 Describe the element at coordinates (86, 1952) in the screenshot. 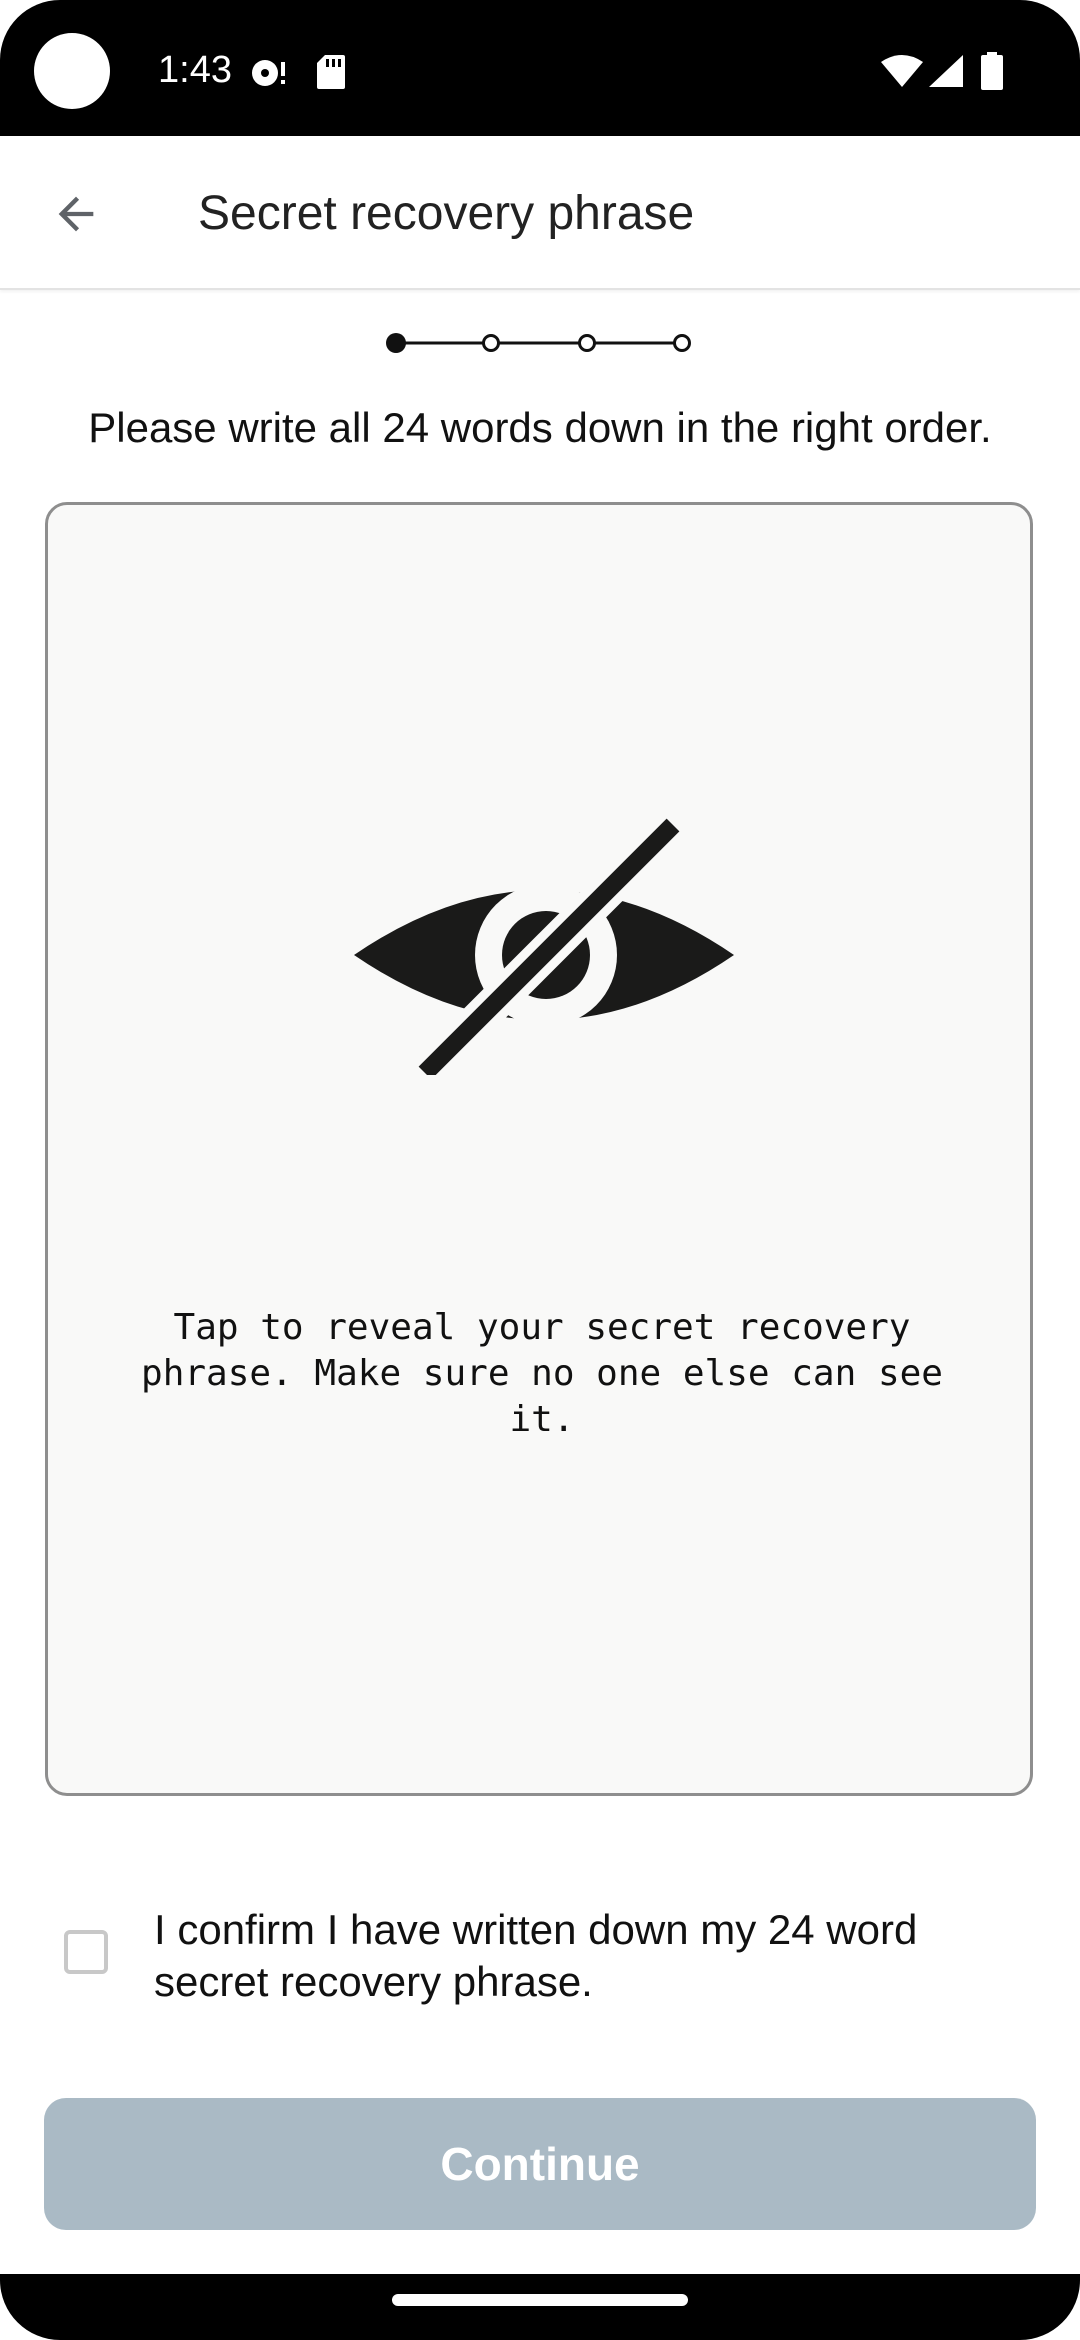

I see `confirm-checkbox` at that location.